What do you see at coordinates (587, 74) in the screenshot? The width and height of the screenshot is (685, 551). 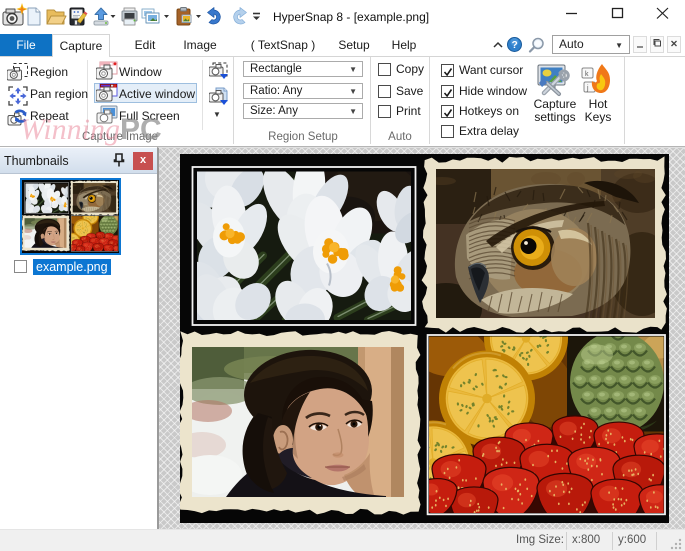 I see `svg-text: k` at bounding box center [587, 74].